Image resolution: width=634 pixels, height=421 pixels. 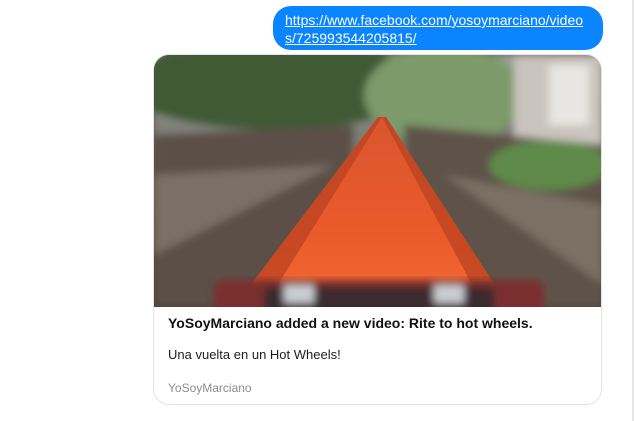 What do you see at coordinates (210, 388) in the screenshot?
I see `link-preview-source: YoSoyMarciano` at bounding box center [210, 388].